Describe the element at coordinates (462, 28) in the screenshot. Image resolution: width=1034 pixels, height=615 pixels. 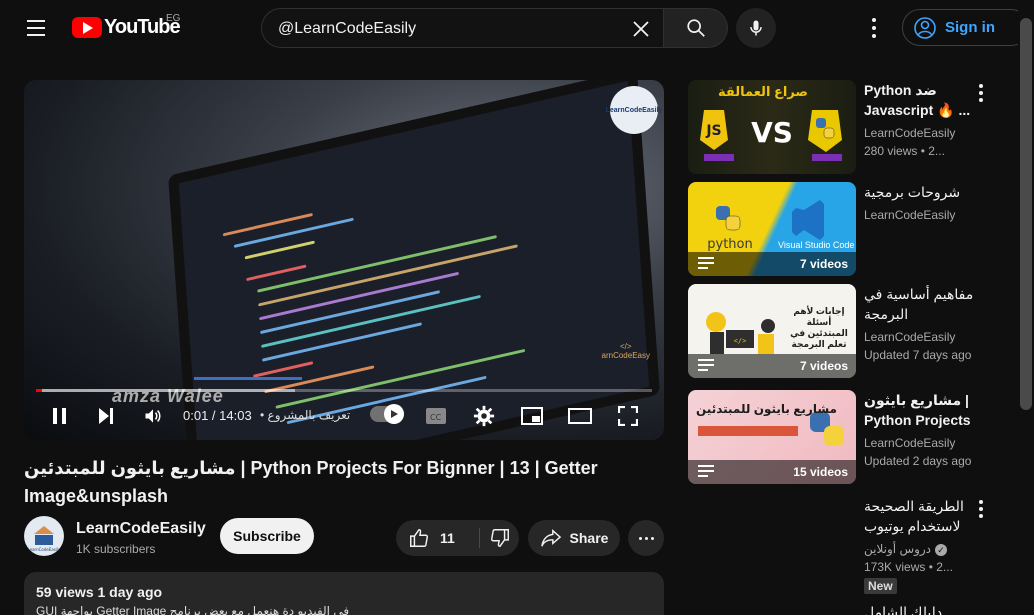
I see `search-input: @LearnCodeEasily` at that location.